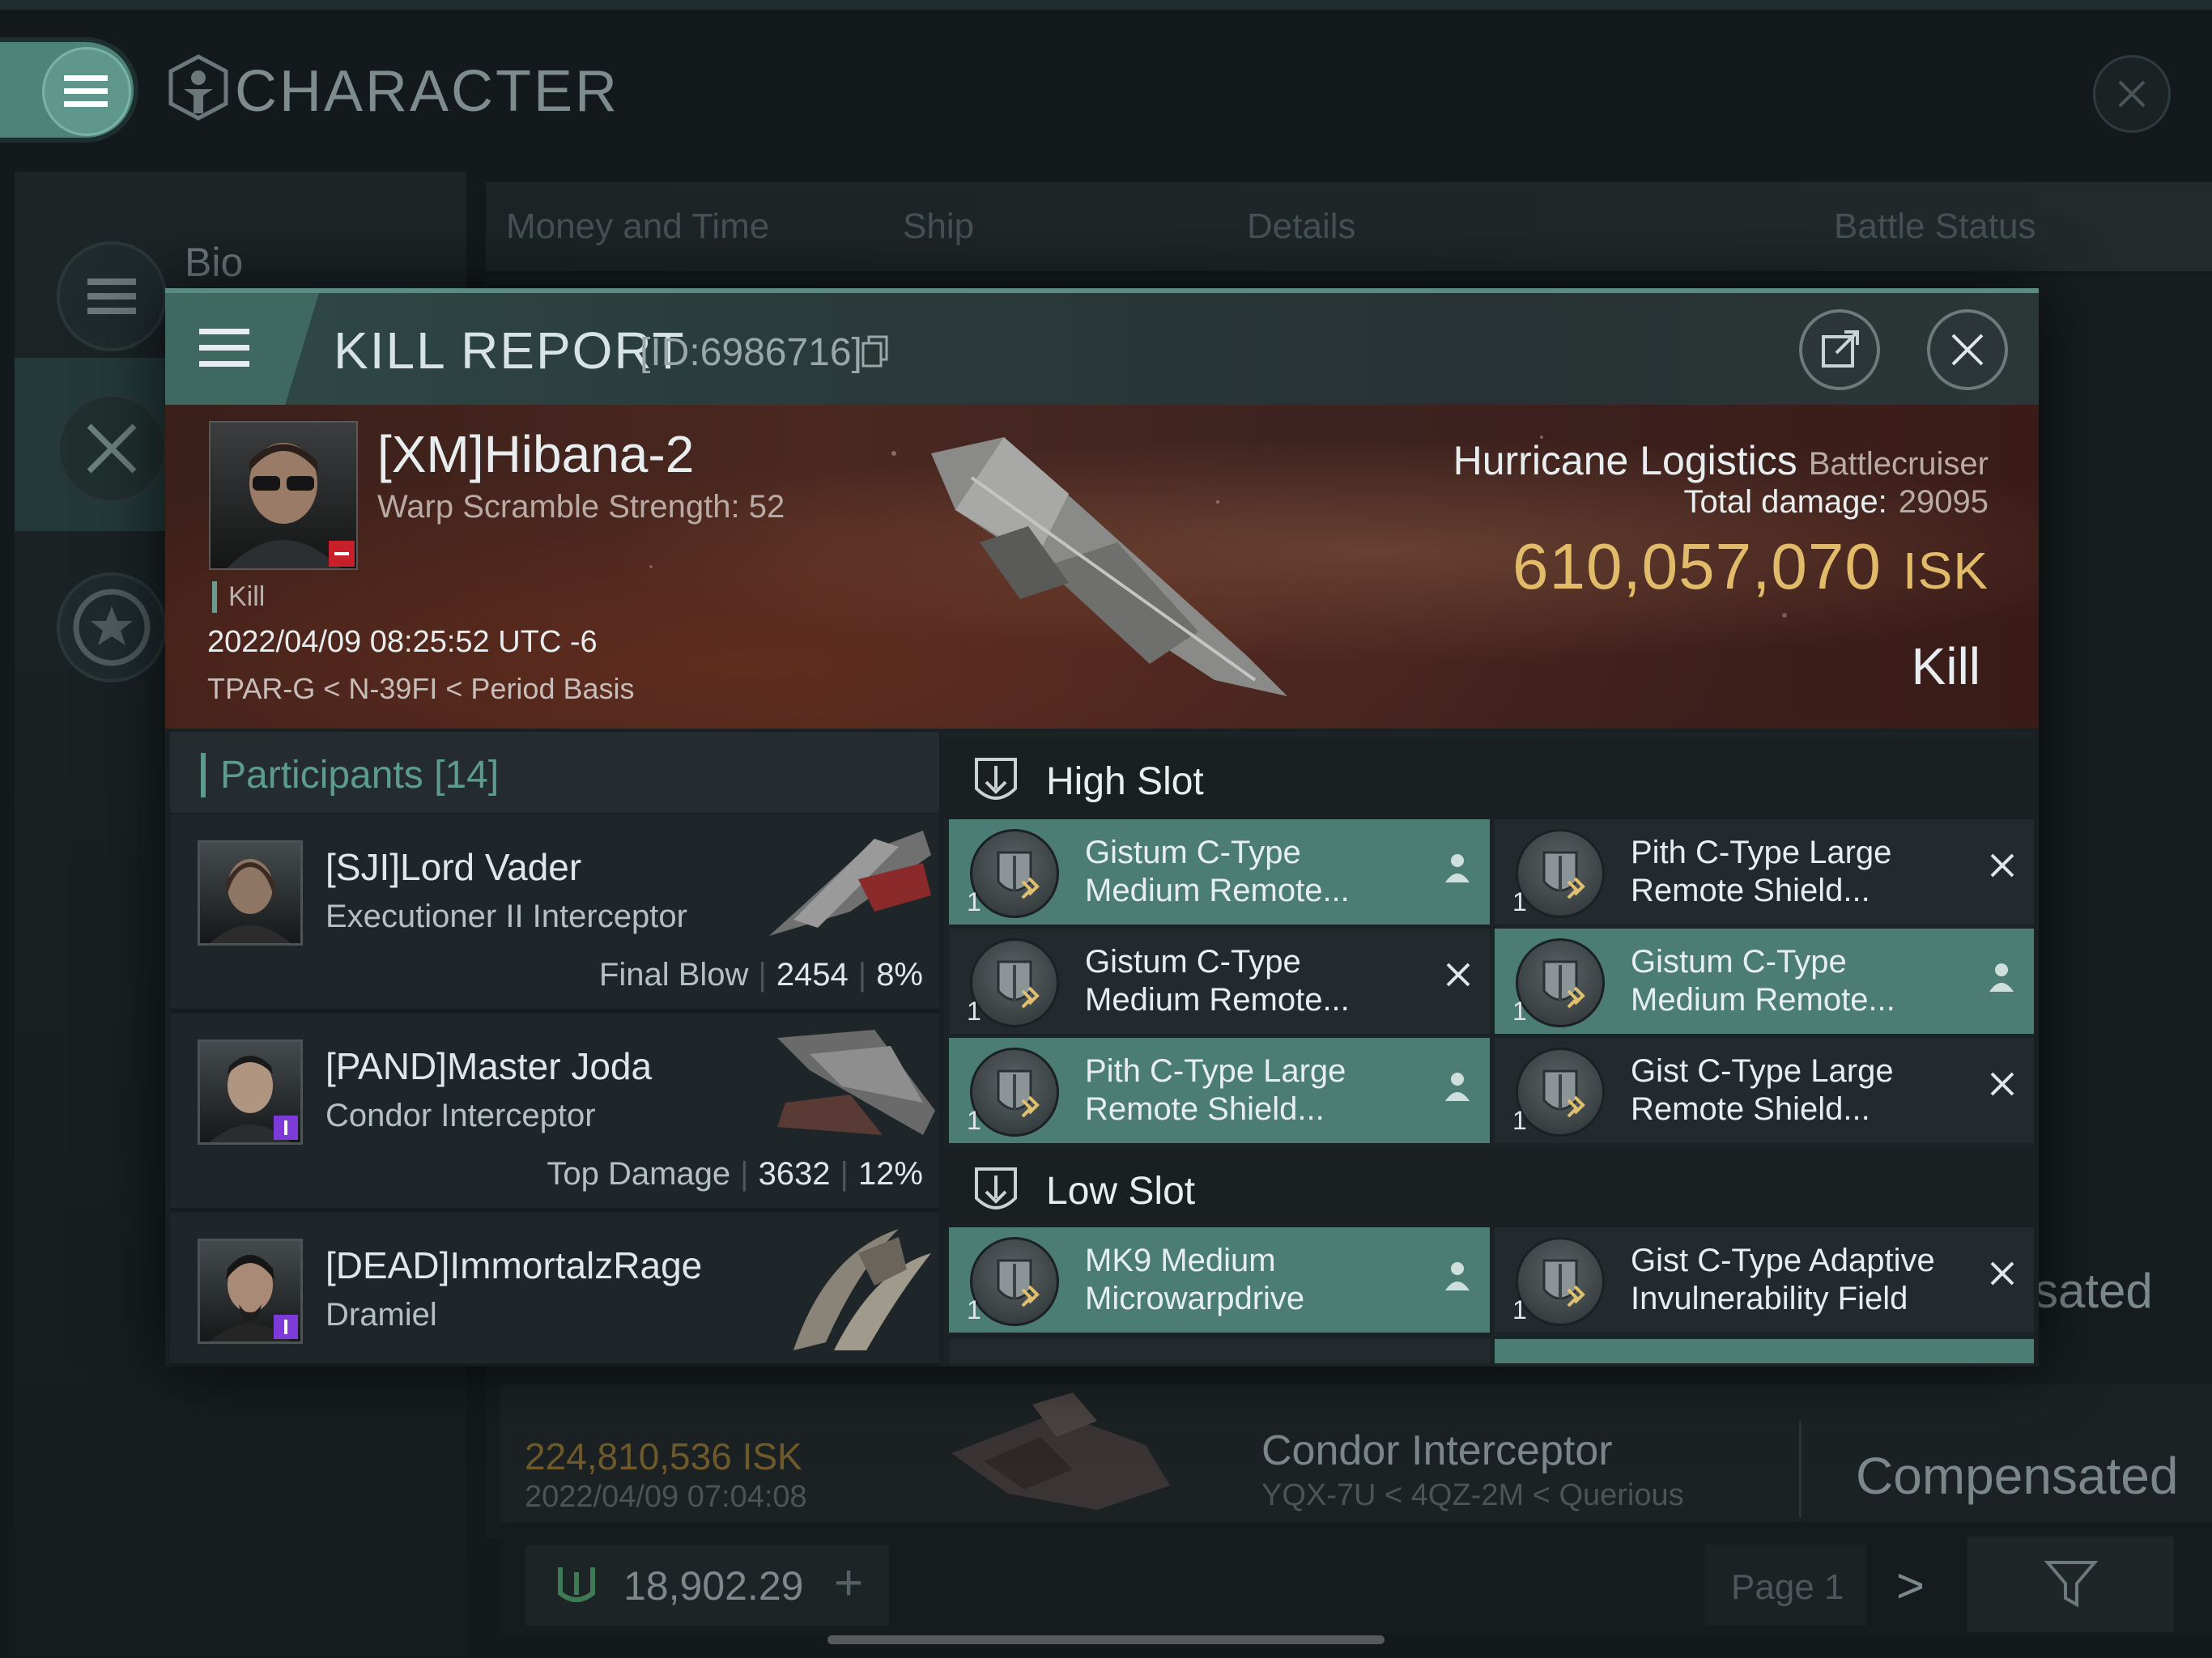  What do you see at coordinates (1195, 1279) in the screenshot?
I see `module-name: MK9 Medium Microwarpdrive` at bounding box center [1195, 1279].